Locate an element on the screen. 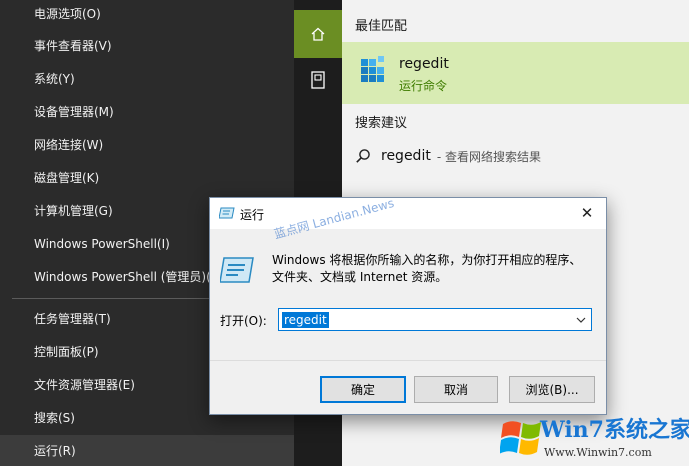 Image resolution: width=689 pixels, height=466 pixels. run-dialog-title: 运行 is located at coordinates (252, 215).